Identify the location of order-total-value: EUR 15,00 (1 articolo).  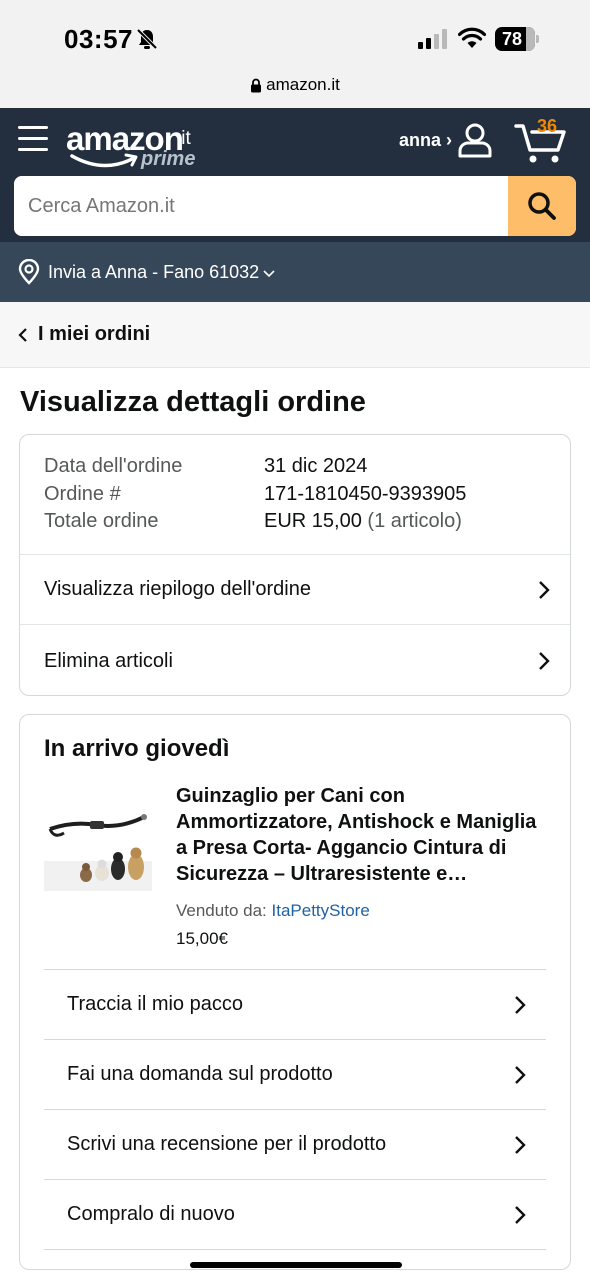
(363, 521).